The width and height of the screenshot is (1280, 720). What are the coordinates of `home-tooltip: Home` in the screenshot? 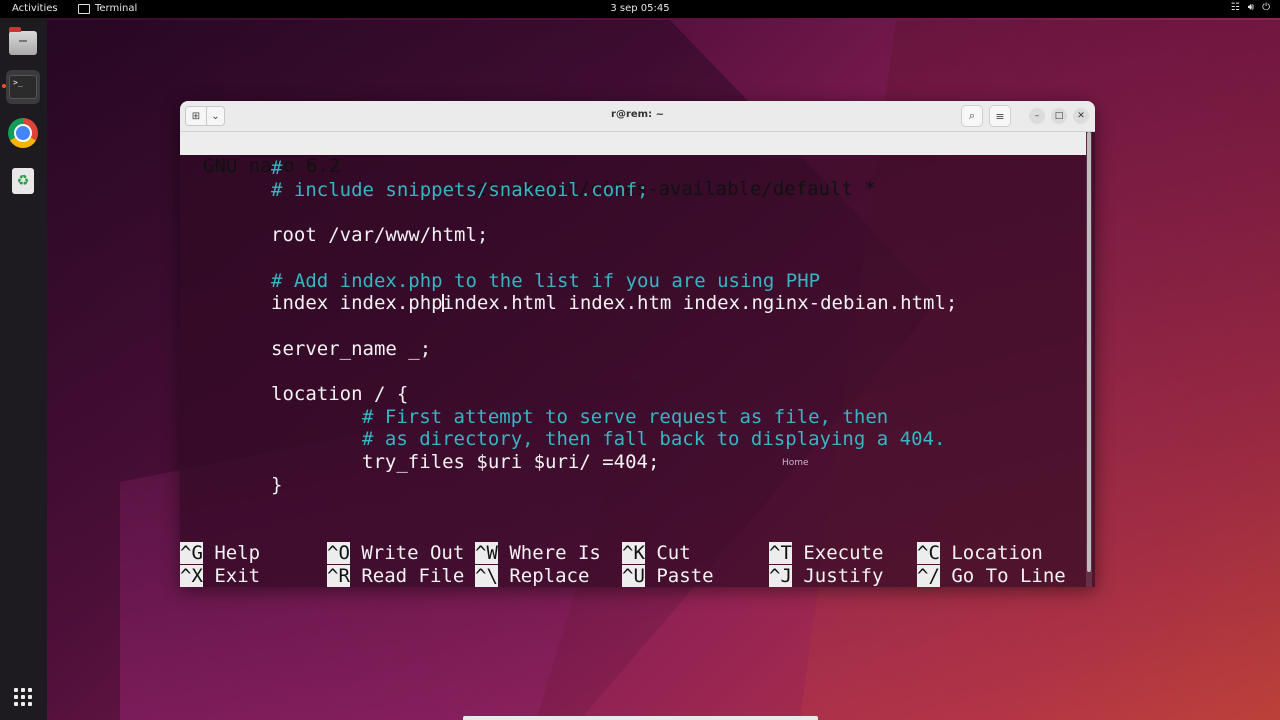 It's located at (795, 463).